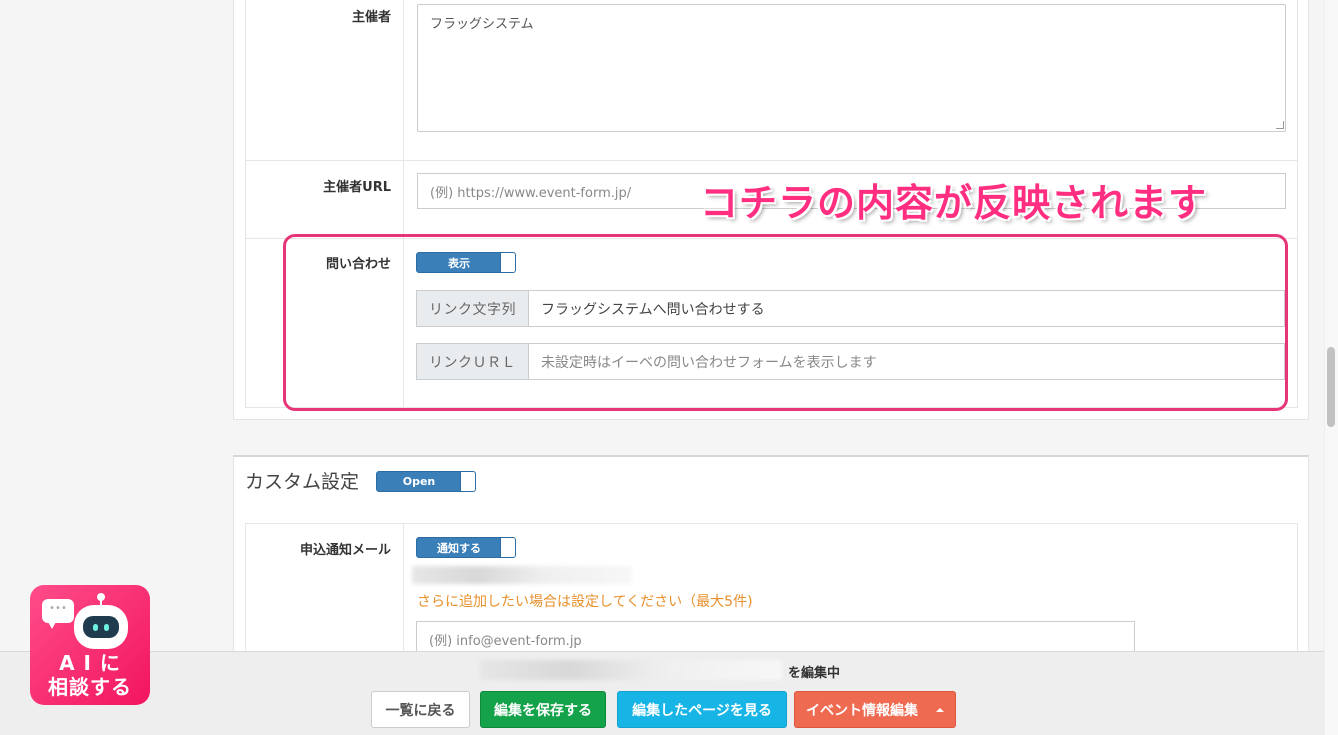  What do you see at coordinates (419, 481) in the screenshot?
I see `custom-toggle-label: Open` at bounding box center [419, 481].